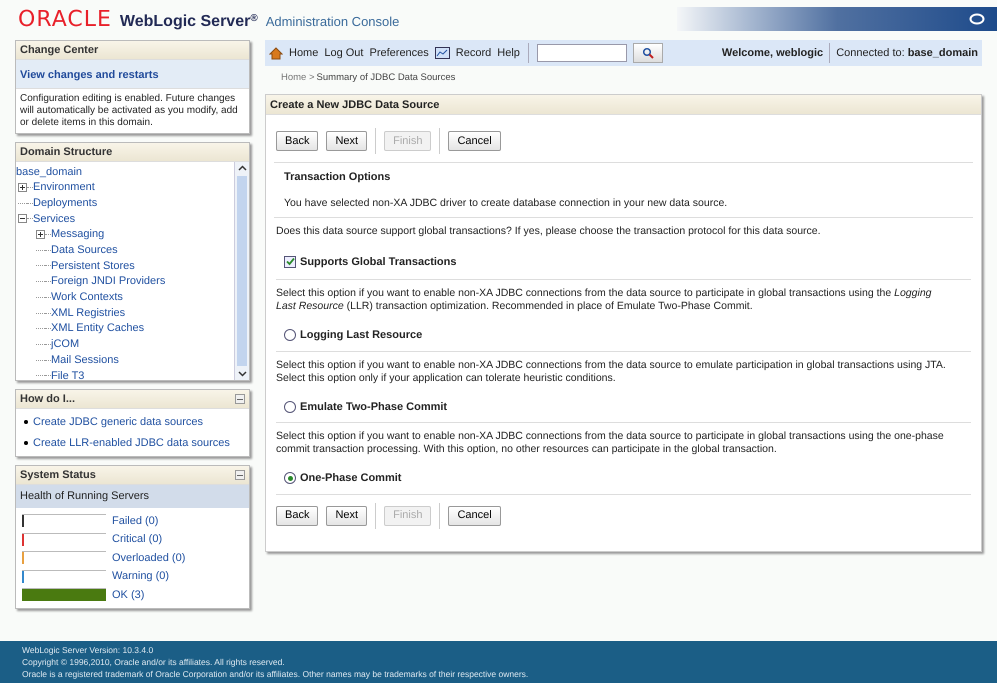  Describe the element at coordinates (977, 19) in the screenshot. I see `oracle-ring-icon` at that location.